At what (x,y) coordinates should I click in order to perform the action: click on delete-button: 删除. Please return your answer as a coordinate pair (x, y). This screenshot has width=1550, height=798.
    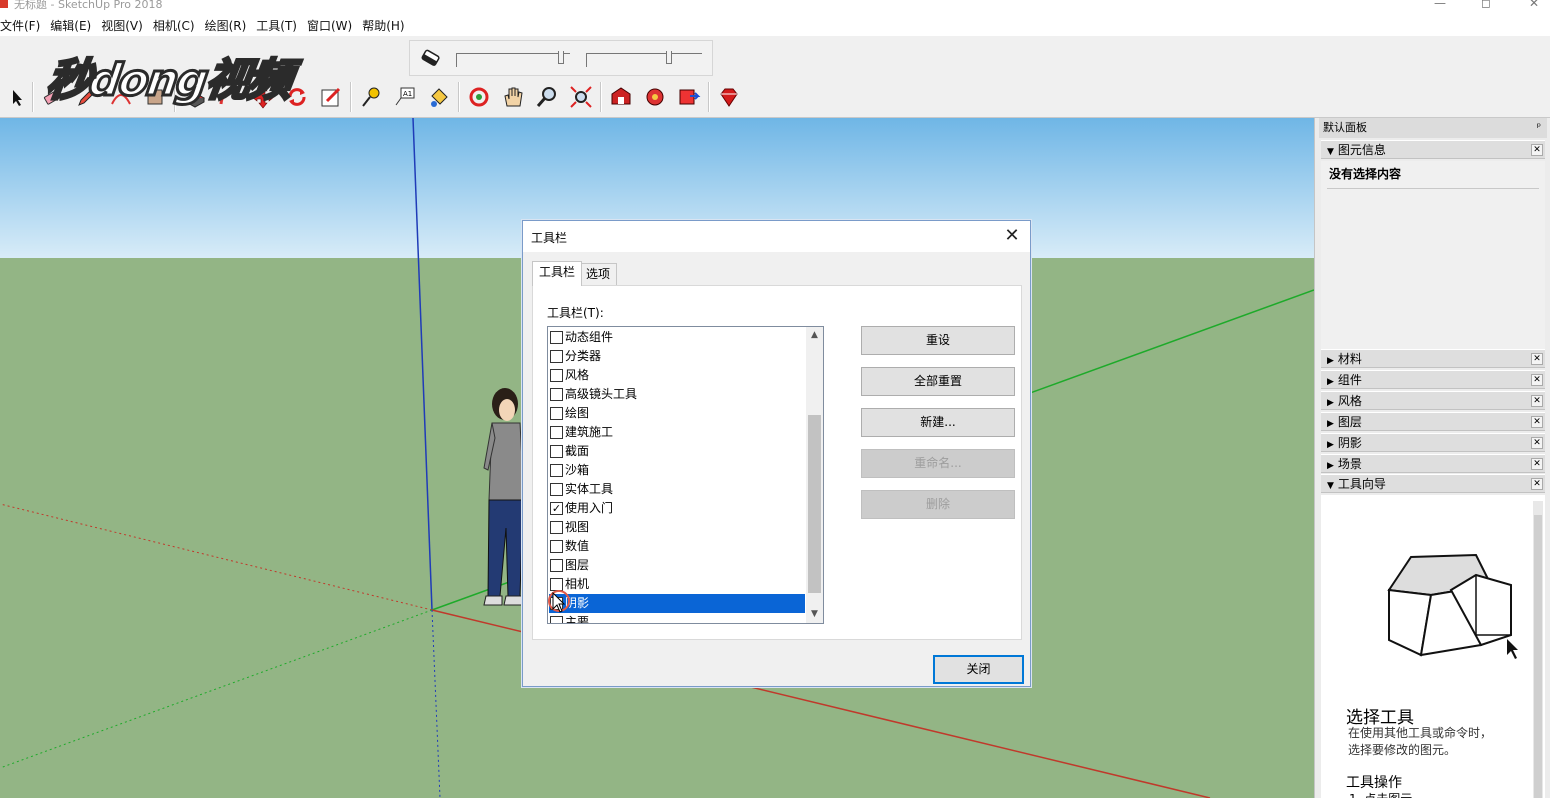
    Looking at the image, I should click on (938, 504).